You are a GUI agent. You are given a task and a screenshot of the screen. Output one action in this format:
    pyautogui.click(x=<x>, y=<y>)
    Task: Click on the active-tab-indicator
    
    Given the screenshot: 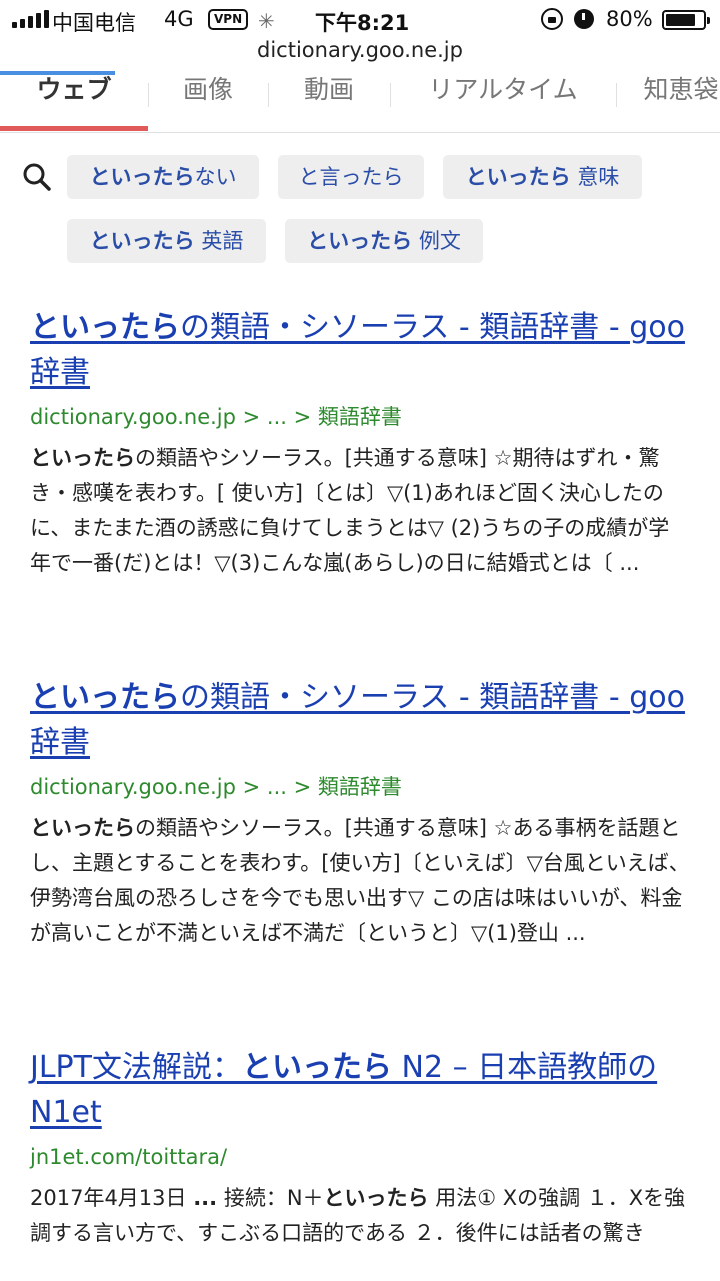 What is the action you would take?
    pyautogui.click(x=74, y=128)
    